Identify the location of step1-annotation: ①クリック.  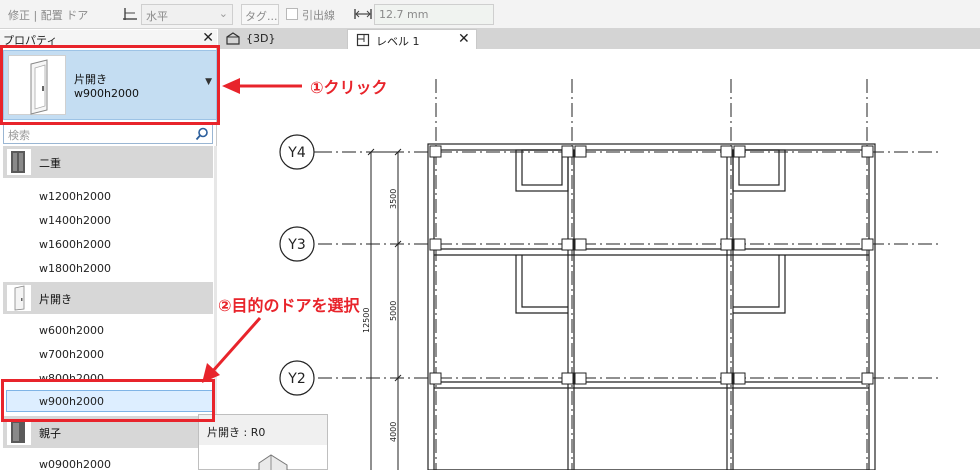
(349, 87).